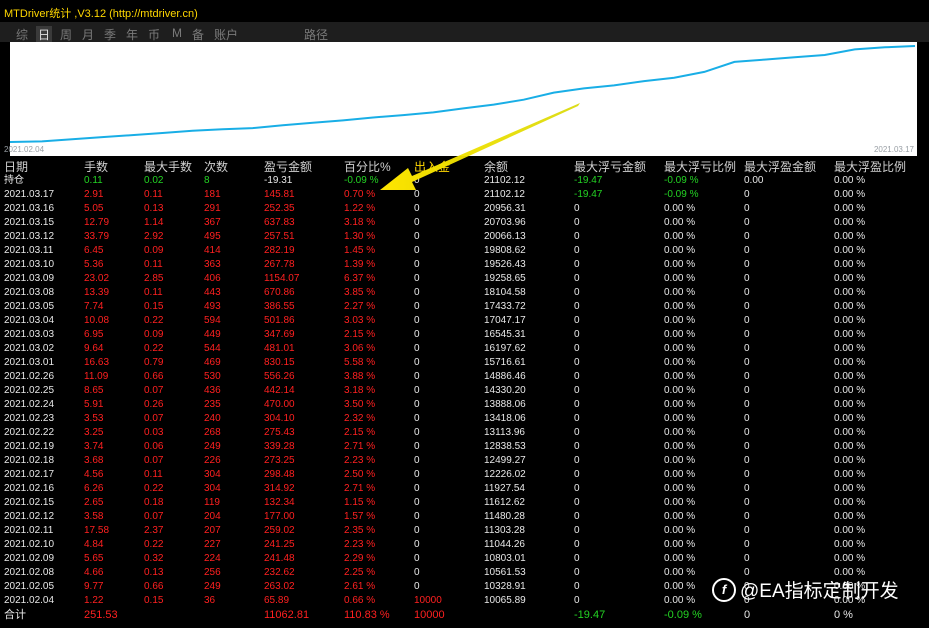 This screenshot has height=628, width=929. Describe the element at coordinates (29, 236) in the screenshot. I see `cell-date: 2021.03.12` at that location.